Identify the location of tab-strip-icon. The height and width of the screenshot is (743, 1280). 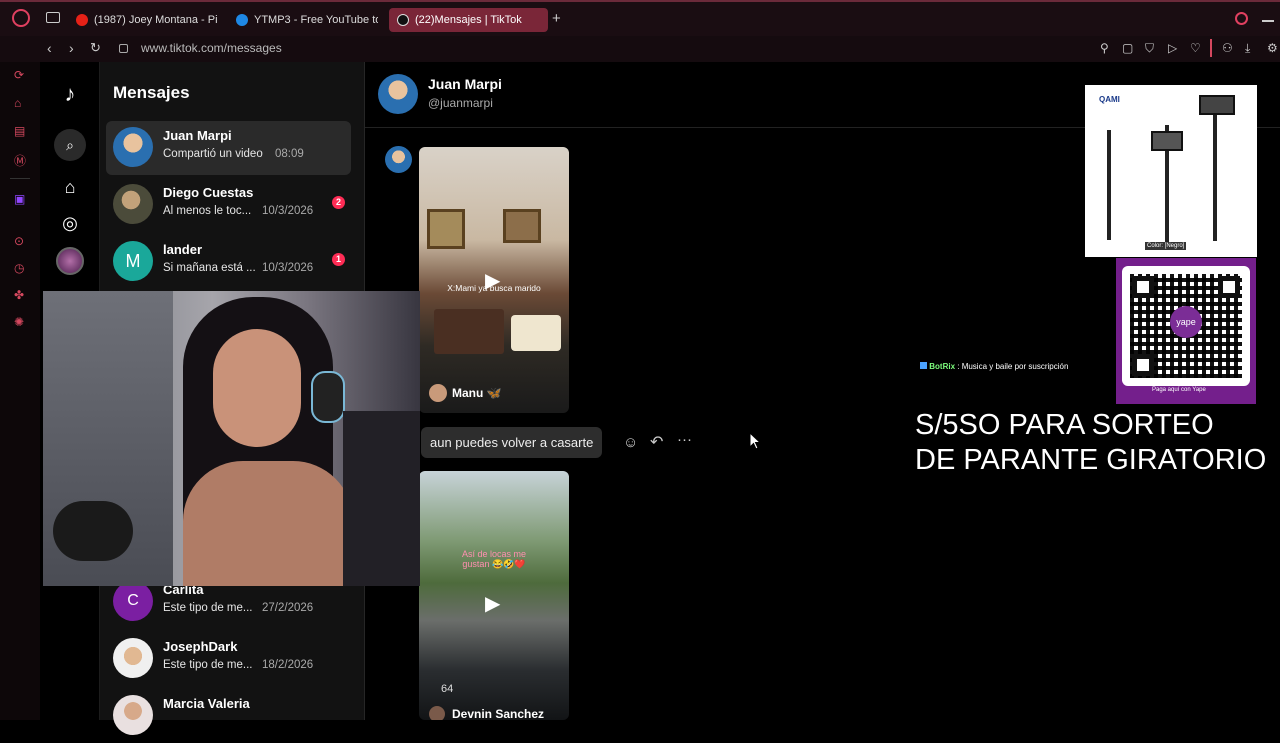
(53, 17).